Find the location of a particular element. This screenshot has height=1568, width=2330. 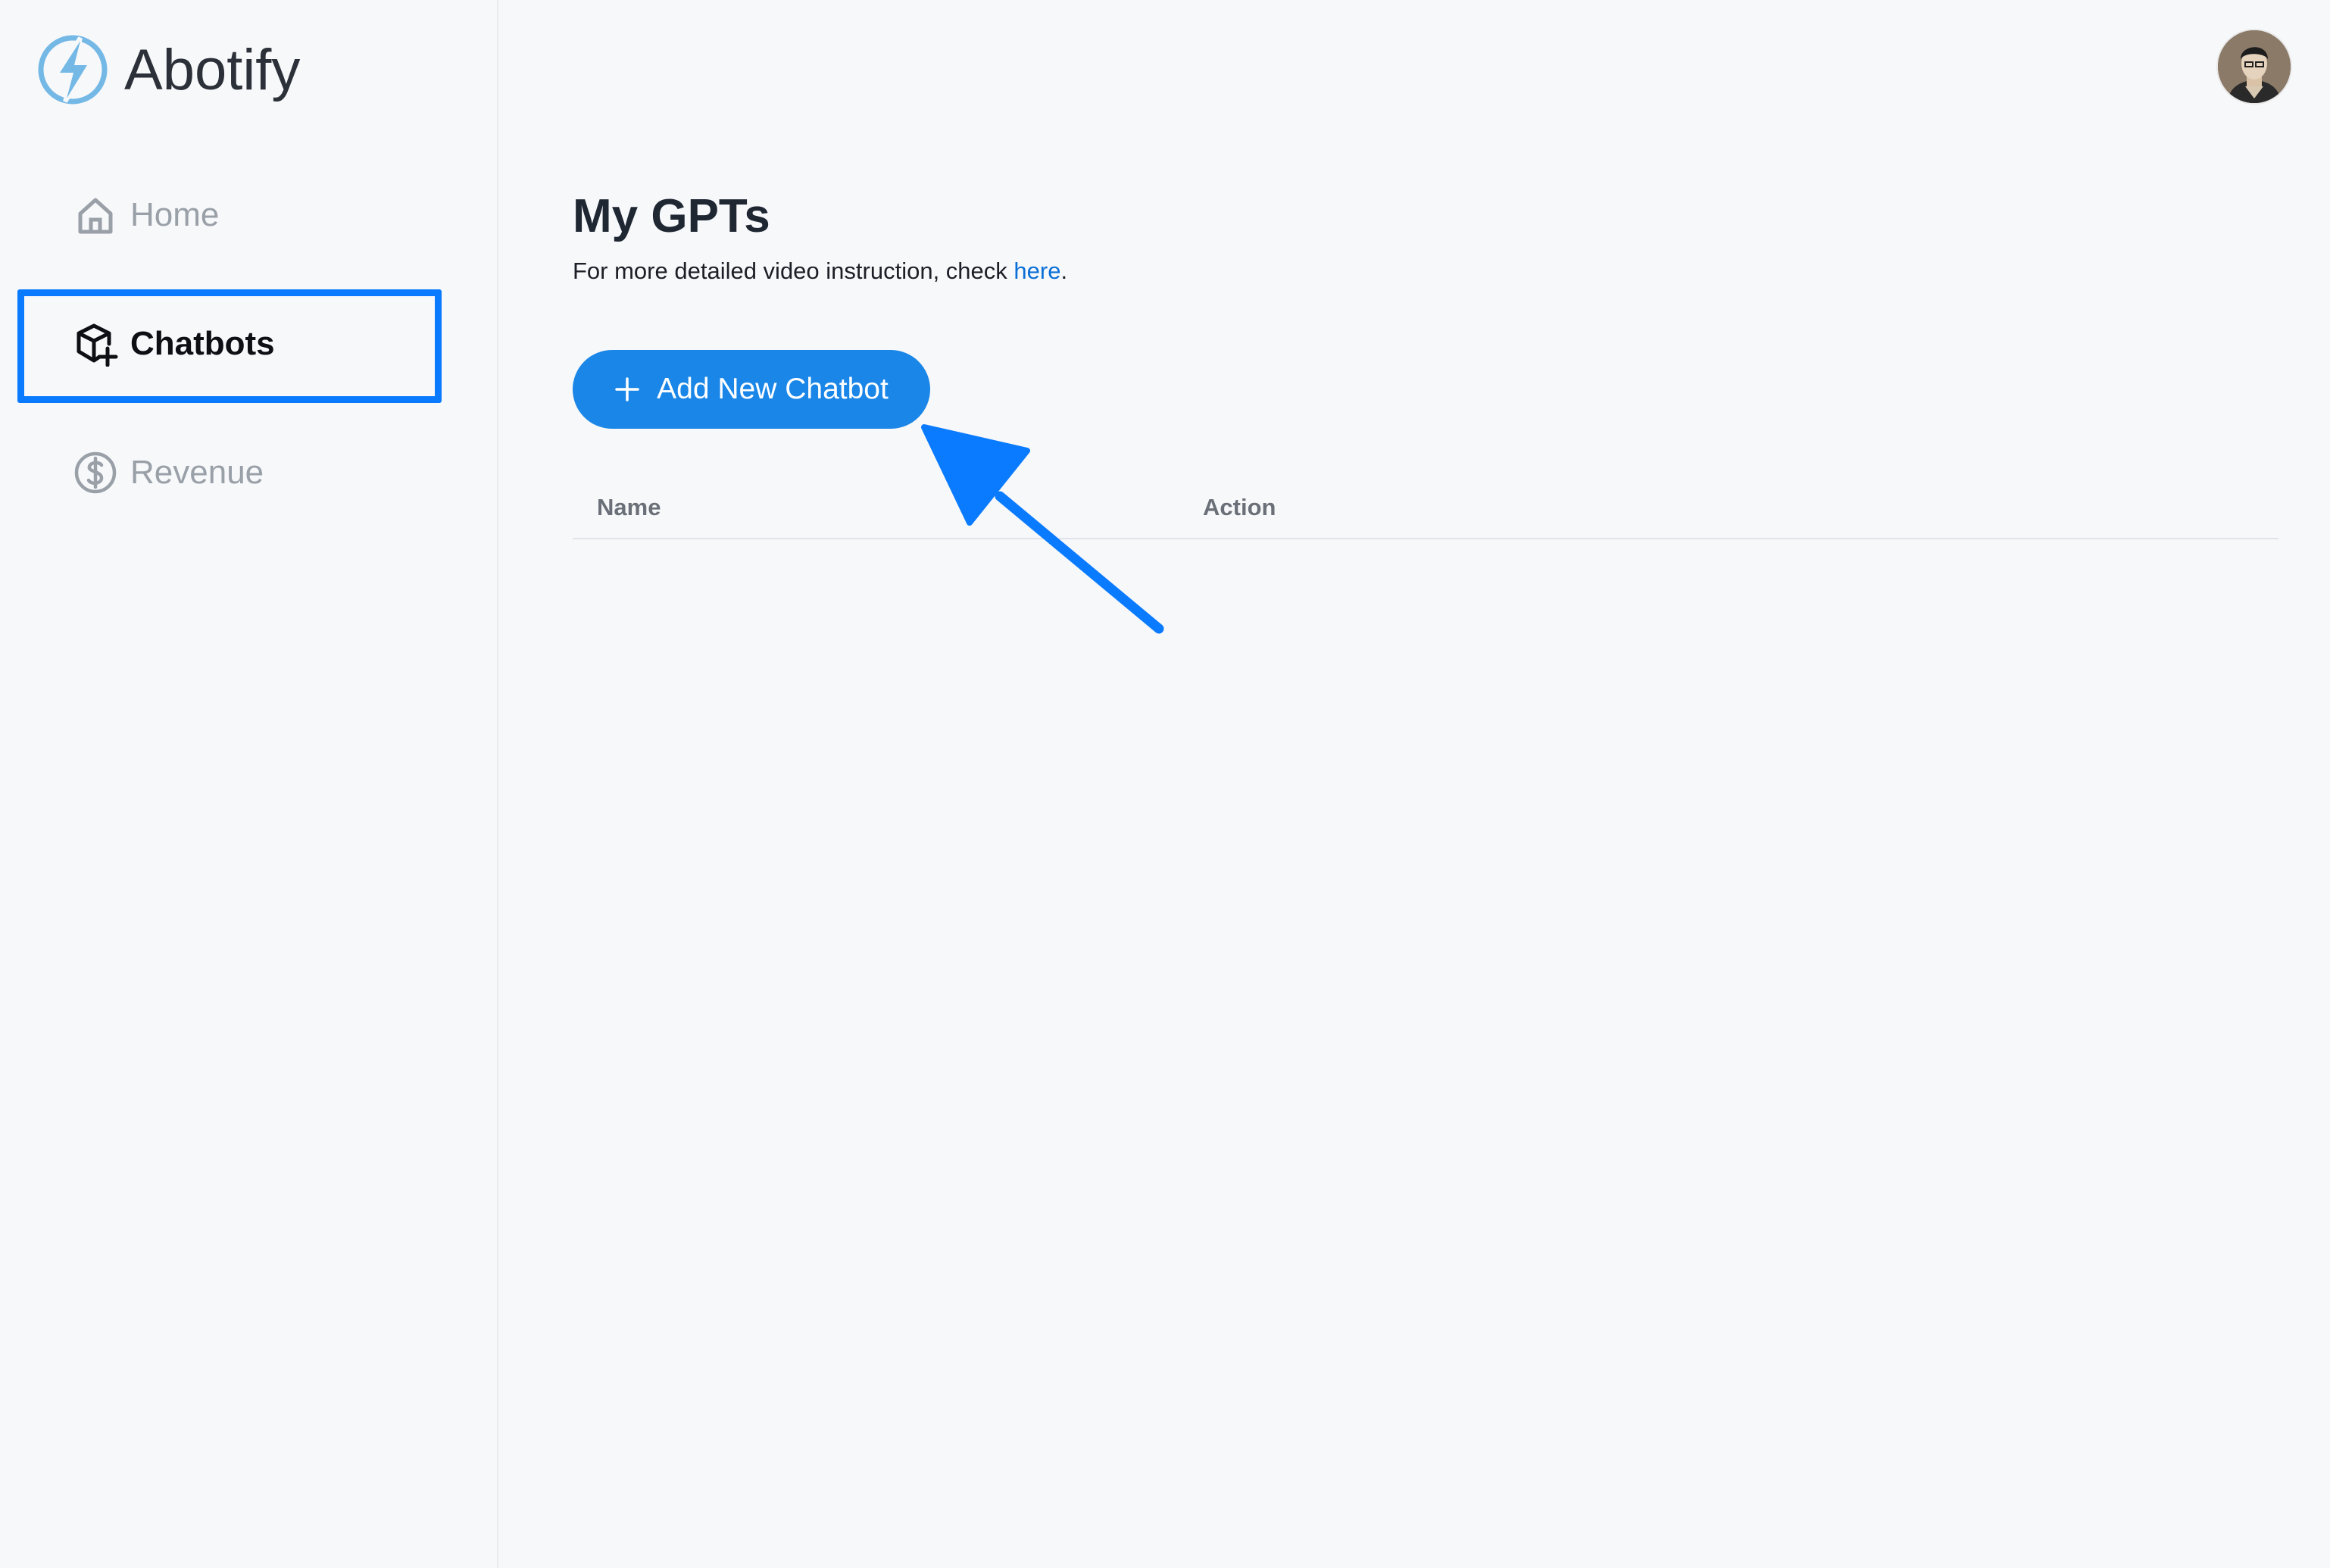

sidebar-item-revenue: Revenue is located at coordinates (168, 473).